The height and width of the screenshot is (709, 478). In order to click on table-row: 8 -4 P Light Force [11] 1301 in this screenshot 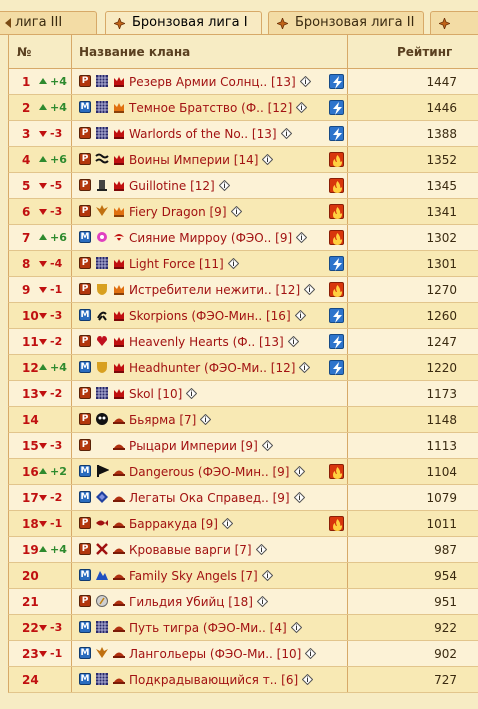, I will do `click(243, 264)`.